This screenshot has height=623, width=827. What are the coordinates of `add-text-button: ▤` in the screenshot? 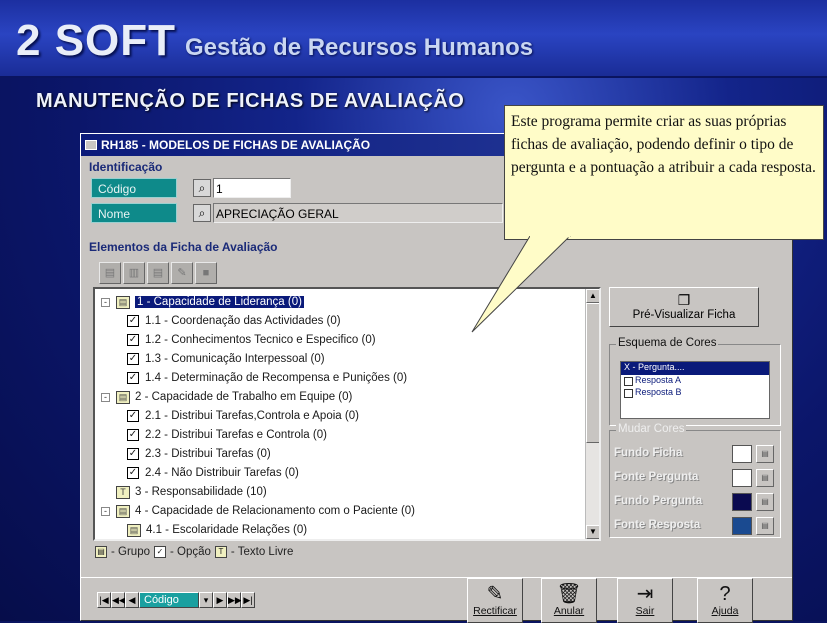 It's located at (158, 273).